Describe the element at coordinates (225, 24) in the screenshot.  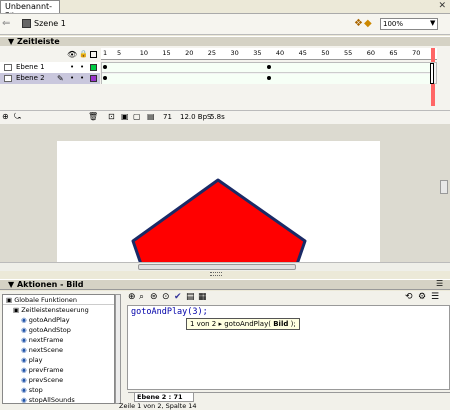
I see `scene-bar: ⇐ Szene 1 ❖ ◆ 100% ▼` at that location.